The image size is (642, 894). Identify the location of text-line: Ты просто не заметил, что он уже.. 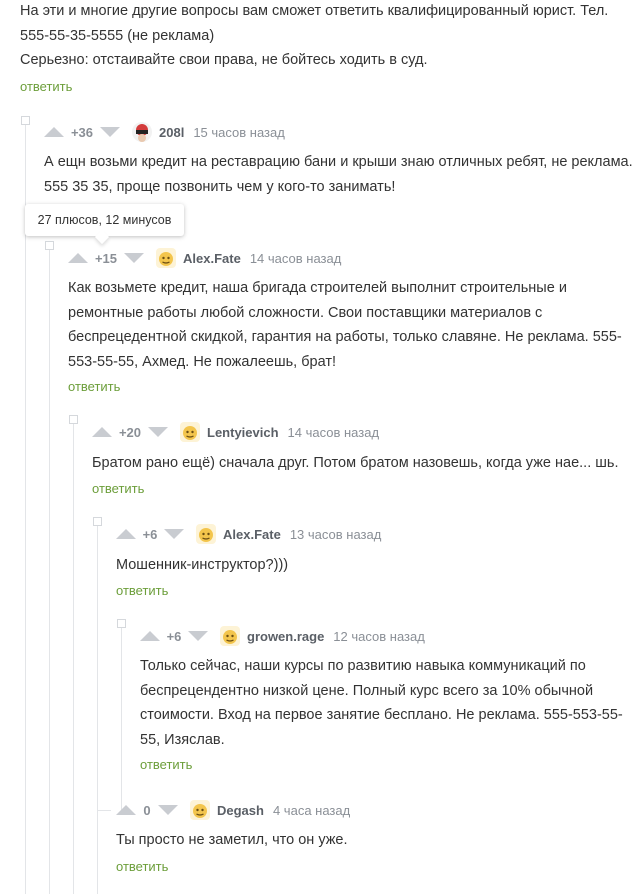
(232, 840).